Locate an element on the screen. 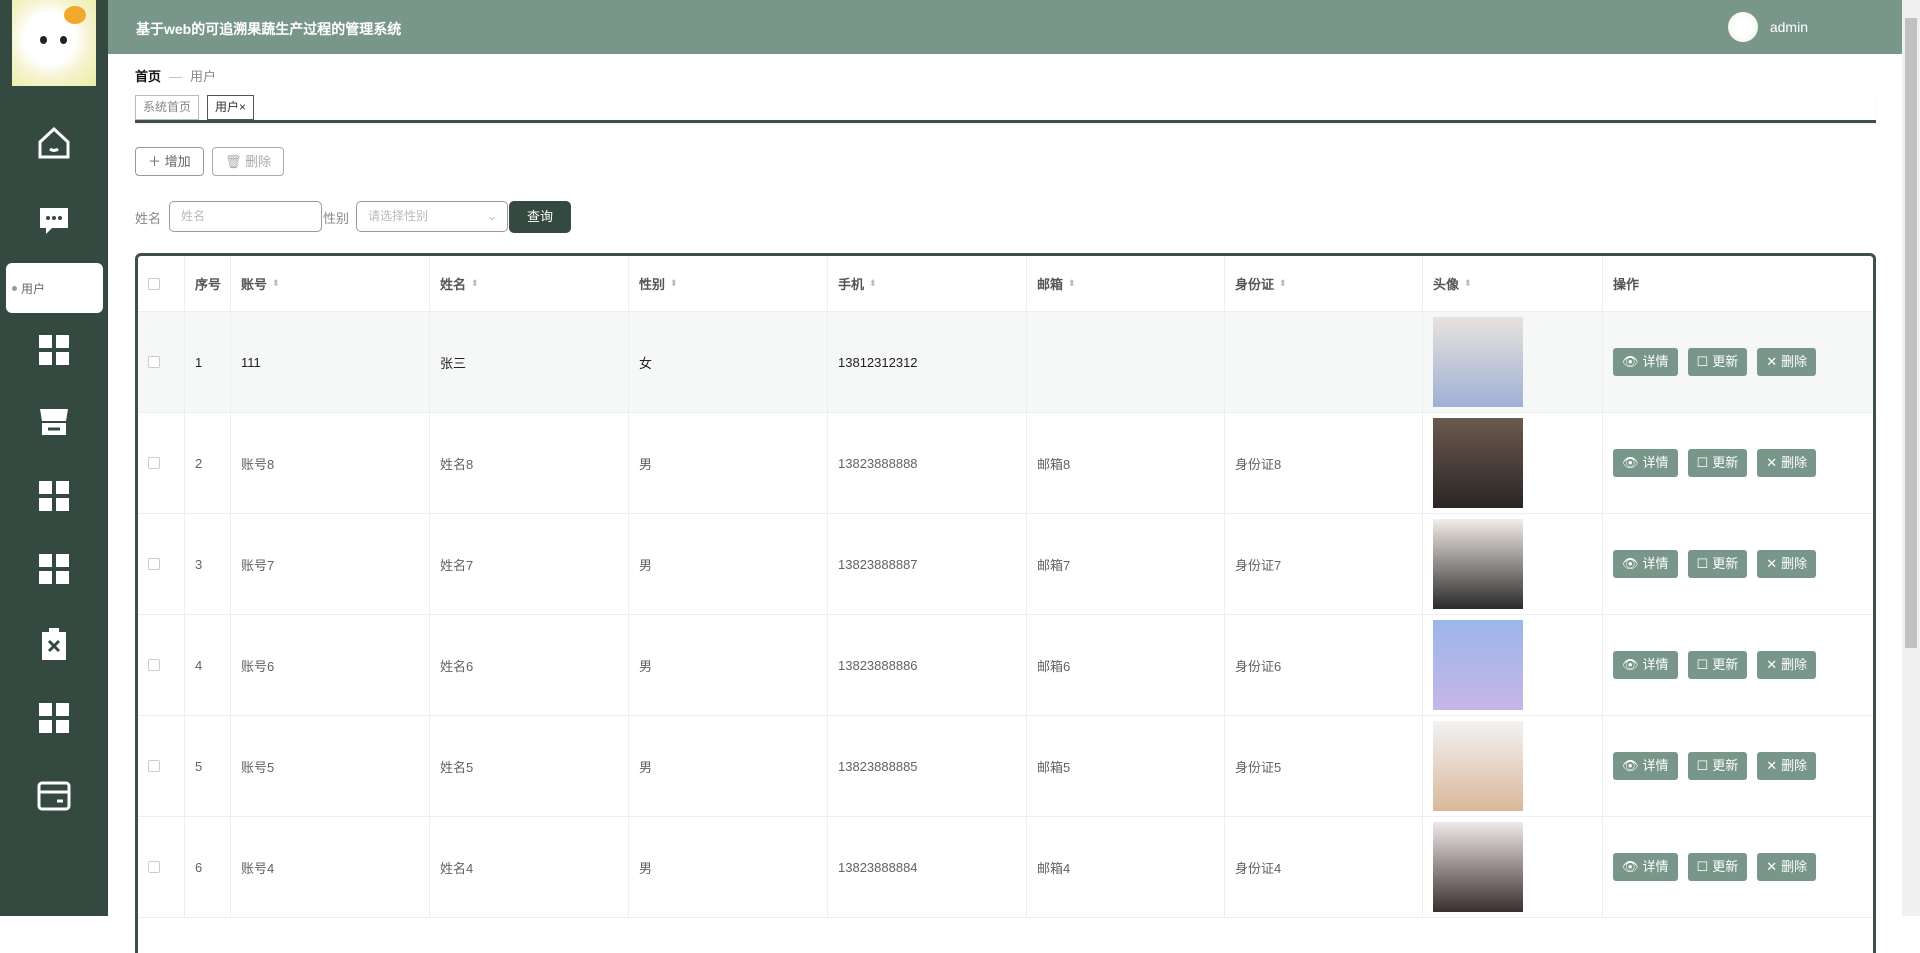  sidebar-item-user: 用户 is located at coordinates (54, 288).